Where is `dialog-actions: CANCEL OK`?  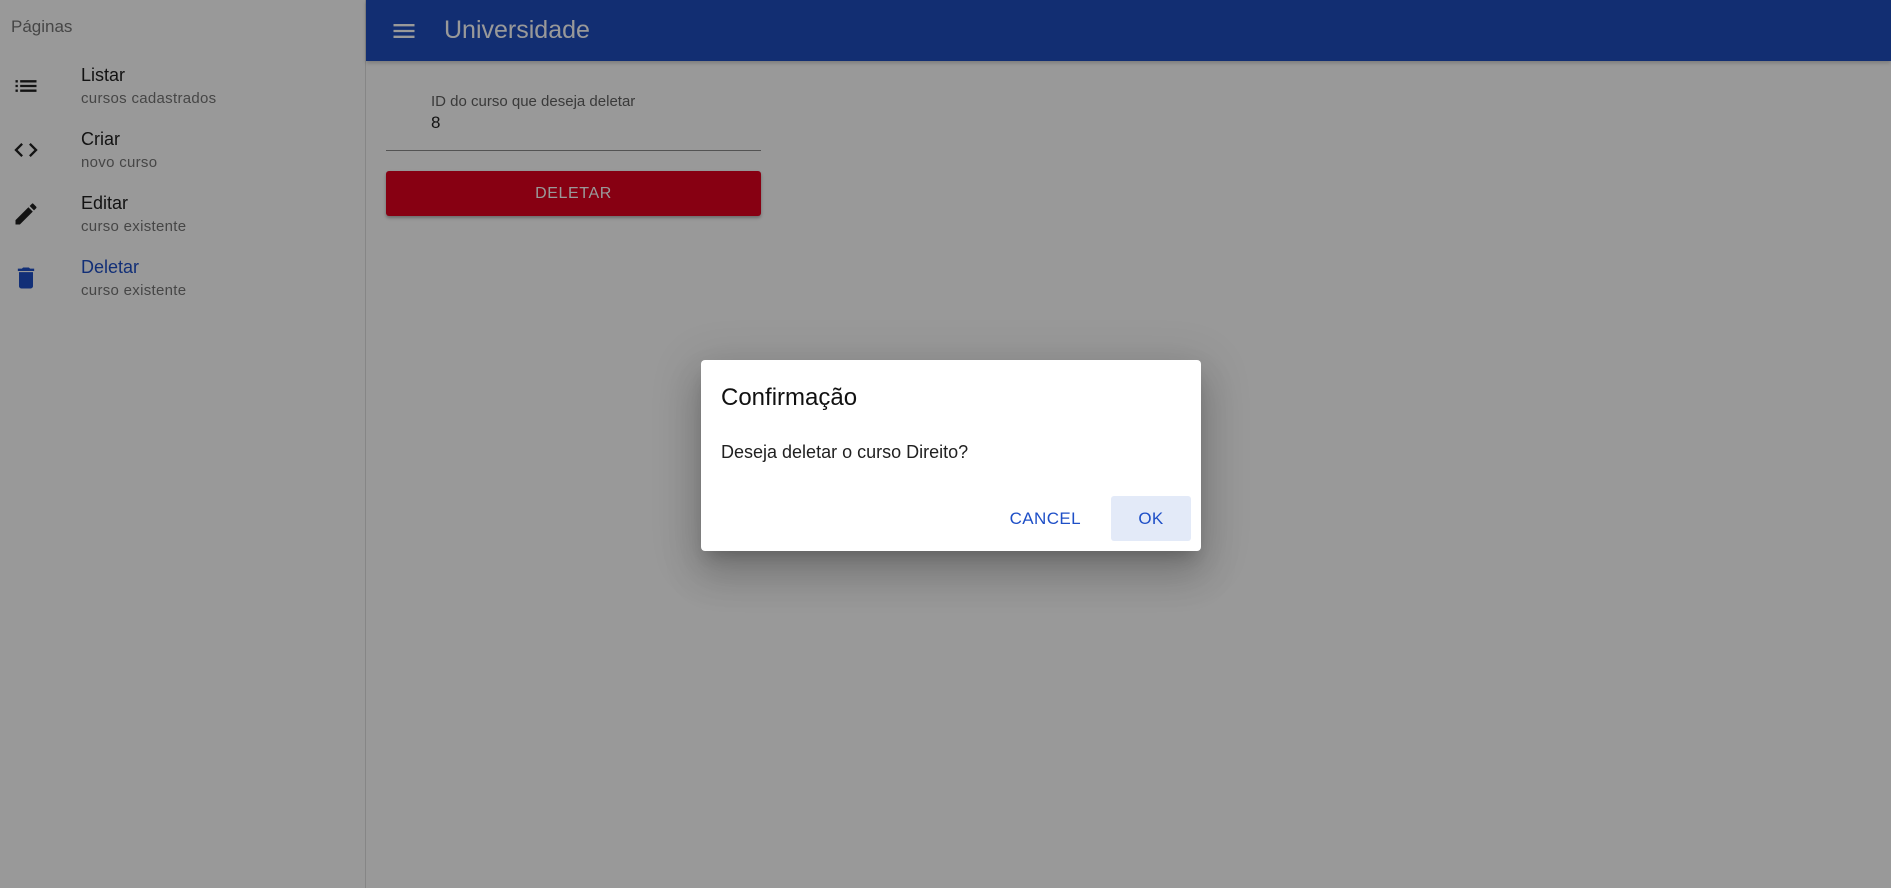 dialog-actions: CANCEL OK is located at coordinates (1091, 518).